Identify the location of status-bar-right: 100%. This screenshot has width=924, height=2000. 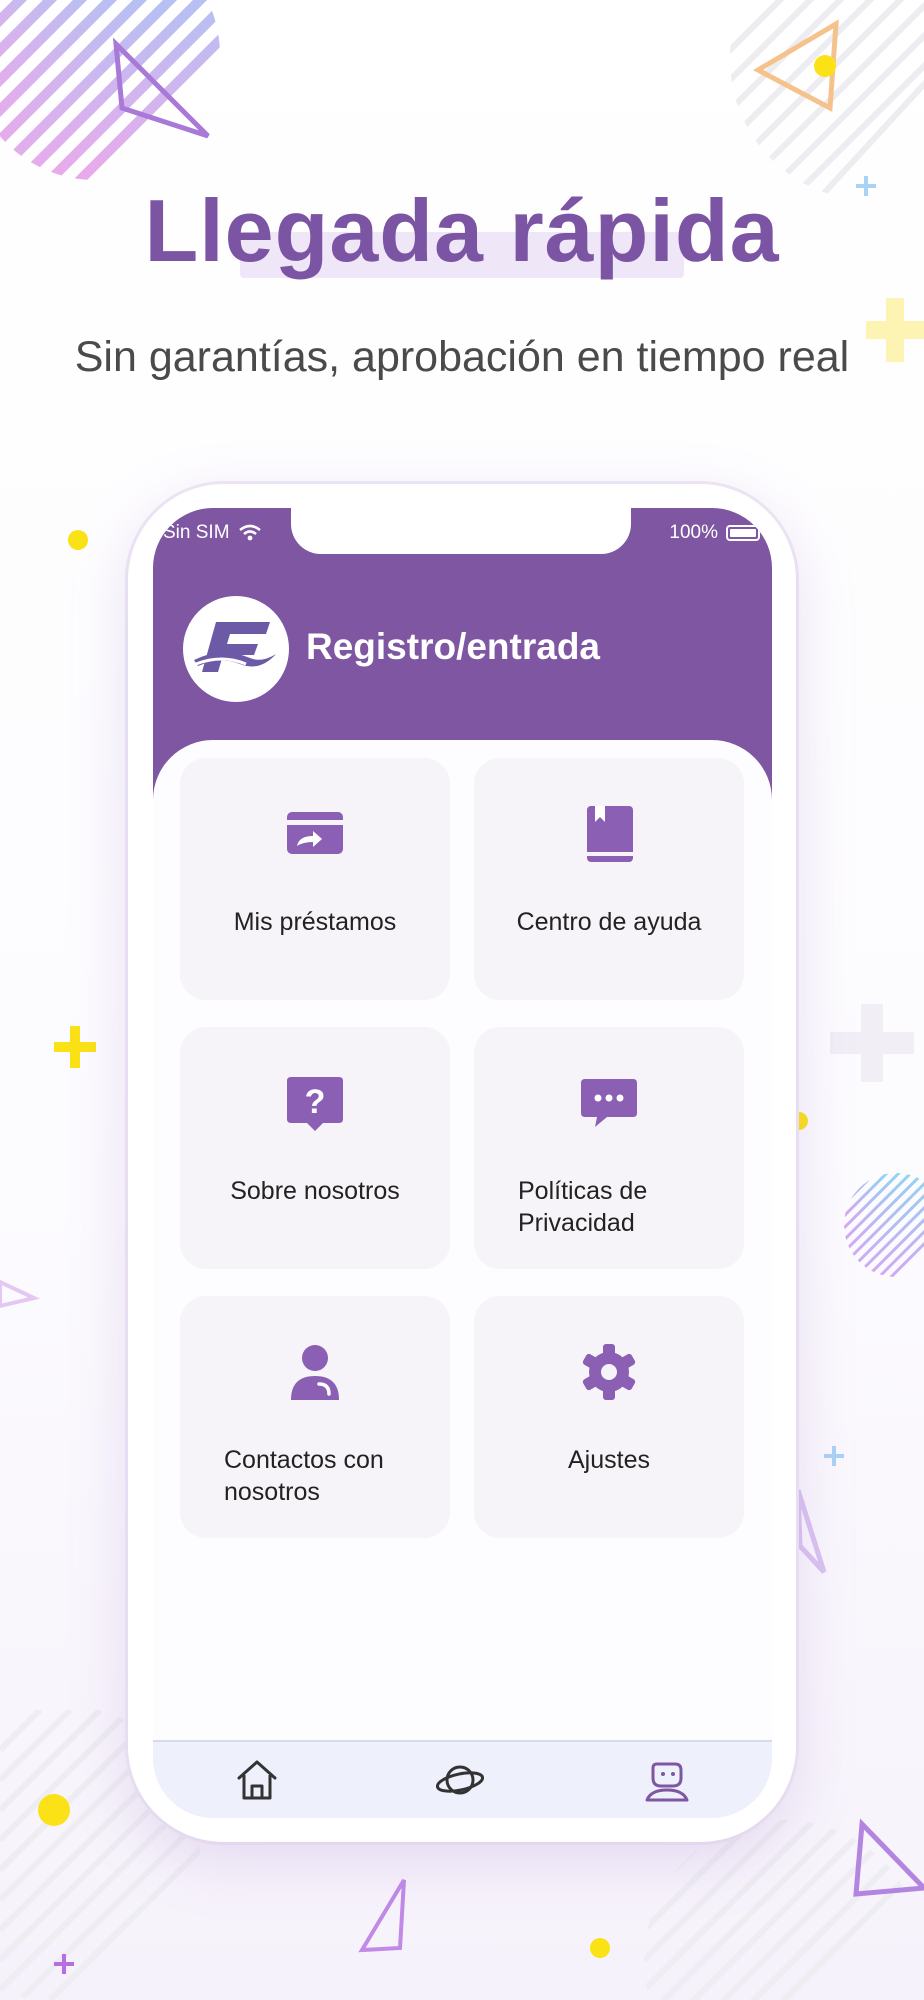
(714, 533).